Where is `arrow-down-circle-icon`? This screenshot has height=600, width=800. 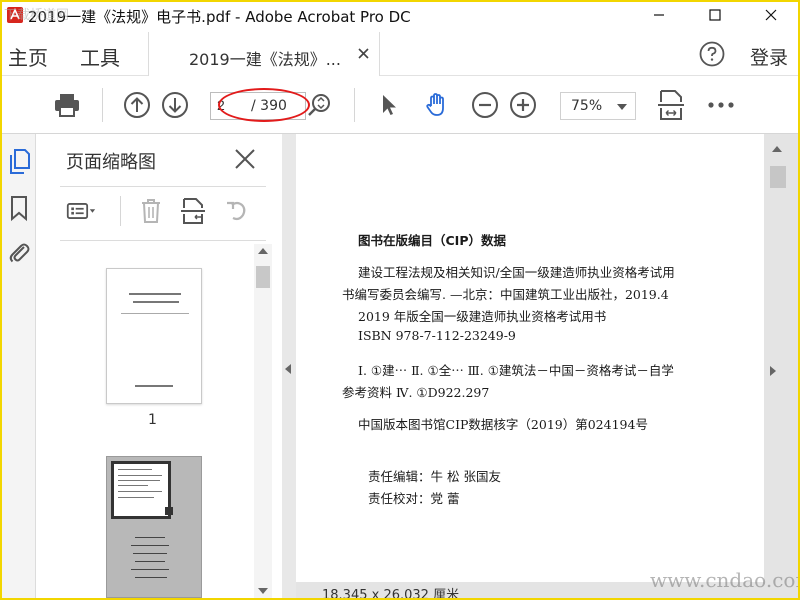 arrow-down-circle-icon is located at coordinates (175, 105).